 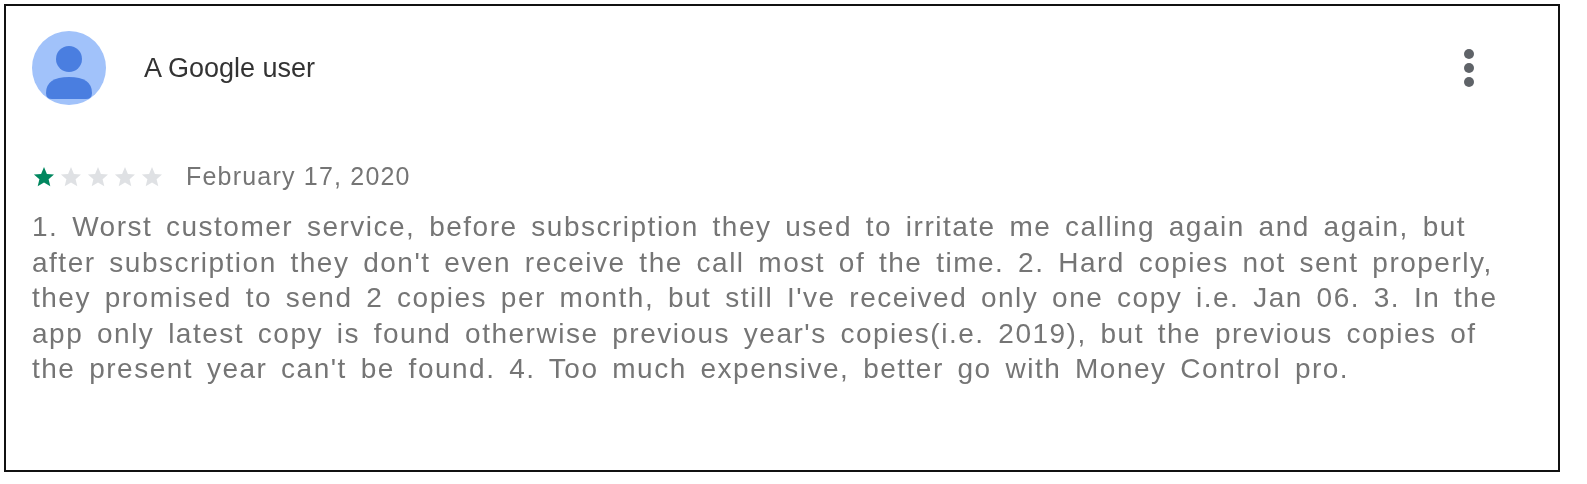 What do you see at coordinates (1469, 68) in the screenshot?
I see `more-options-menu-icon` at bounding box center [1469, 68].